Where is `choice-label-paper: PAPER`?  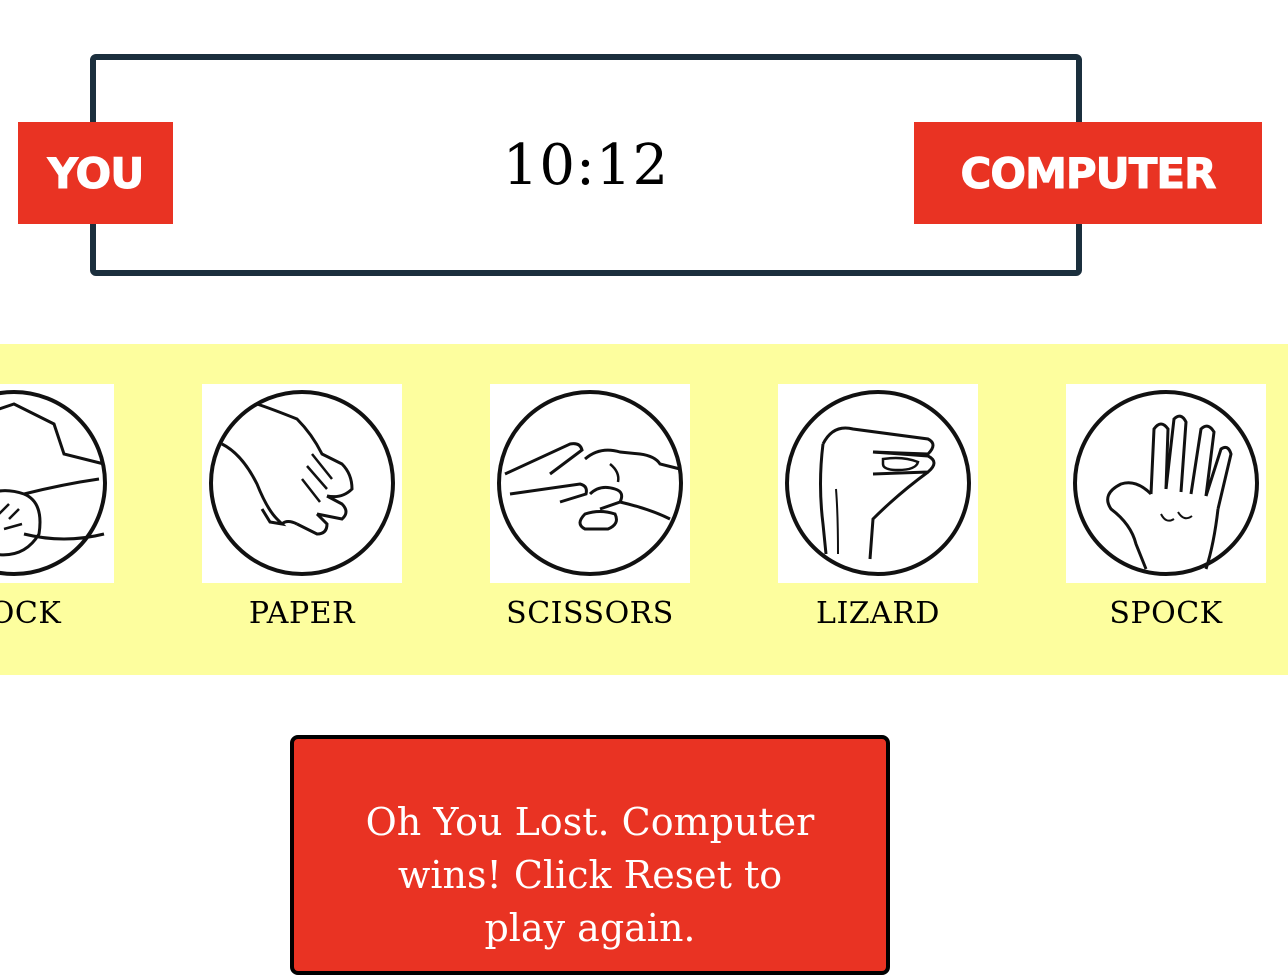 choice-label-paper: PAPER is located at coordinates (302, 613).